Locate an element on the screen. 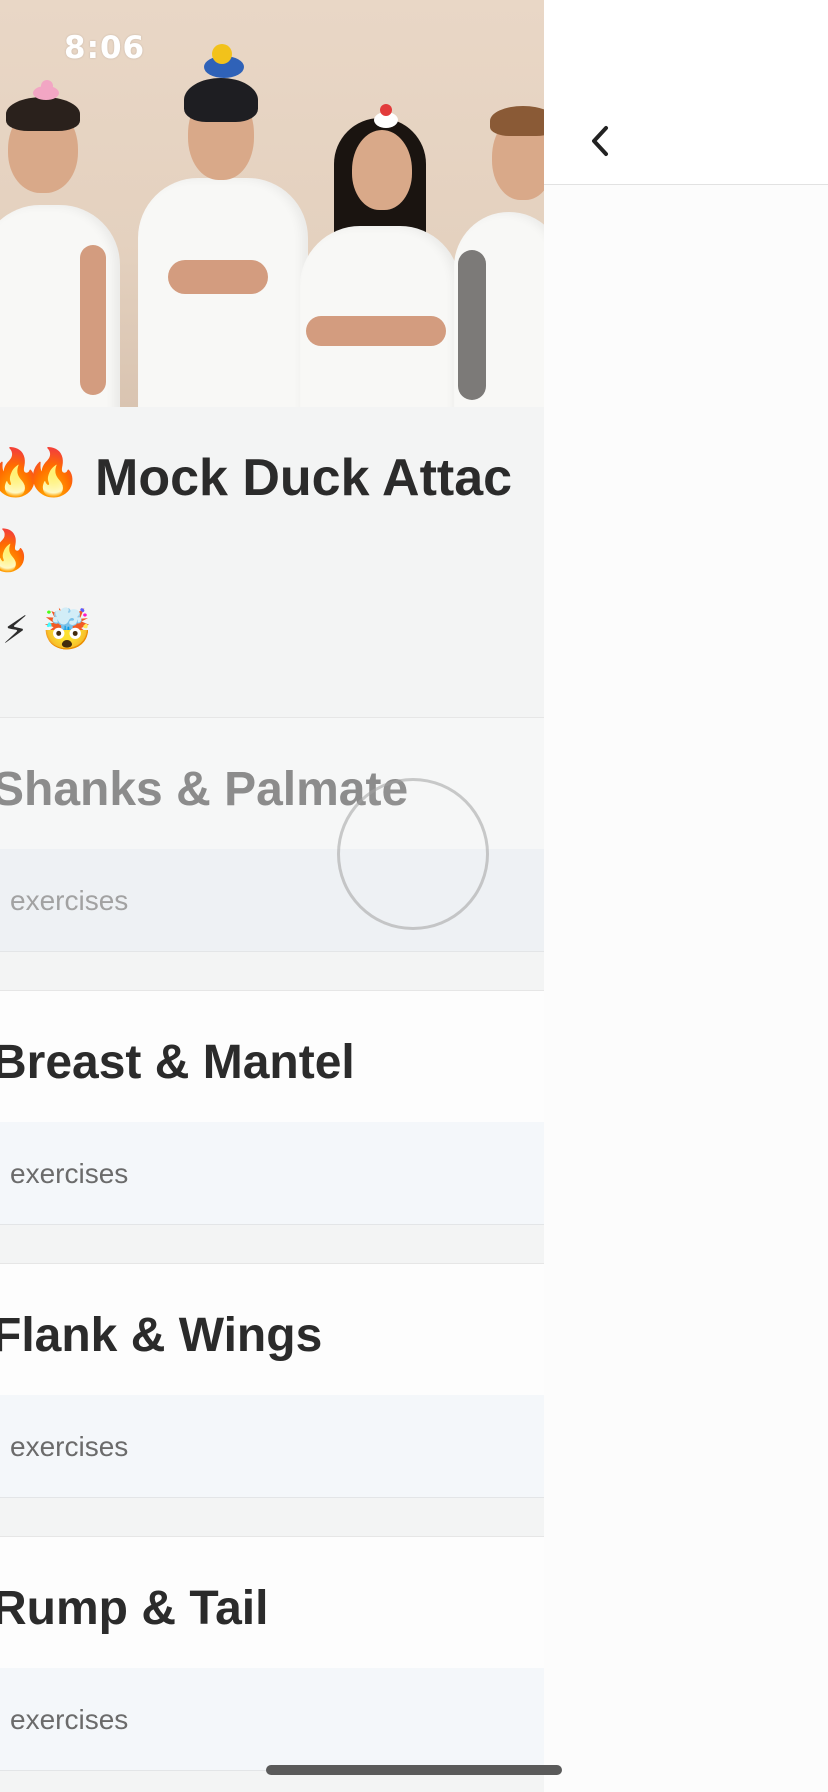 The image size is (828, 1792). section-title: Breast & Mantel is located at coordinates (177, 1062).